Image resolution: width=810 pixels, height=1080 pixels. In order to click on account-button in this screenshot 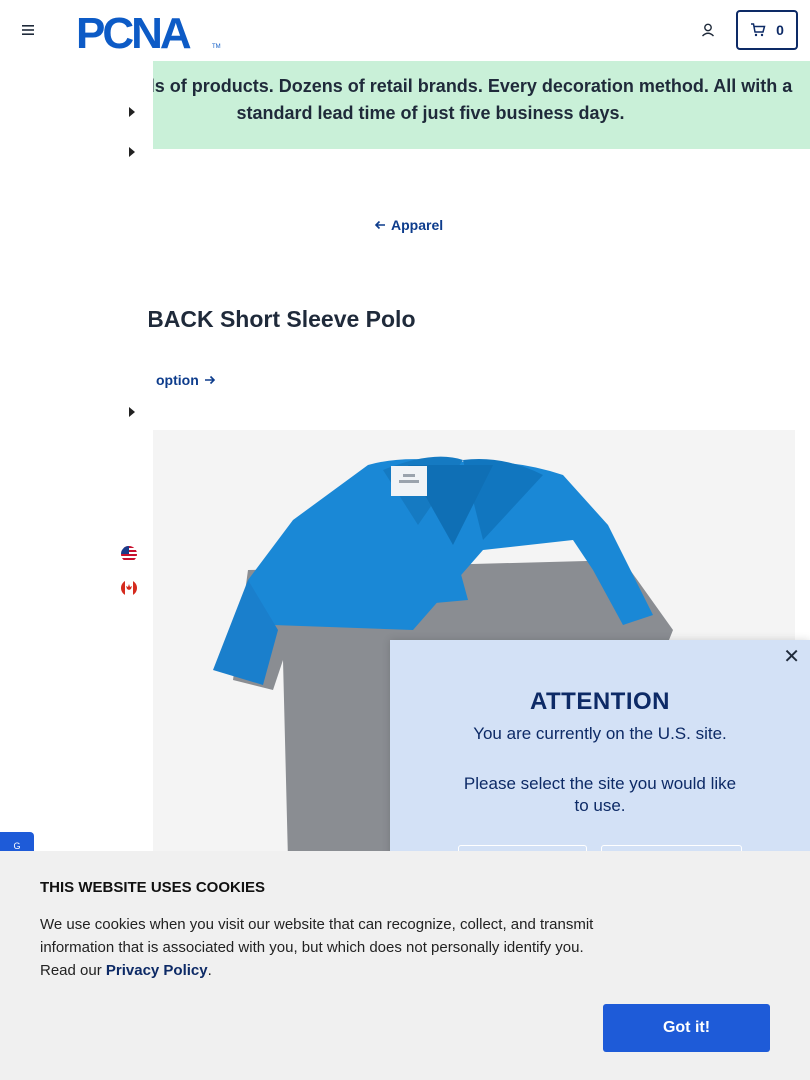, I will do `click(708, 30)`.